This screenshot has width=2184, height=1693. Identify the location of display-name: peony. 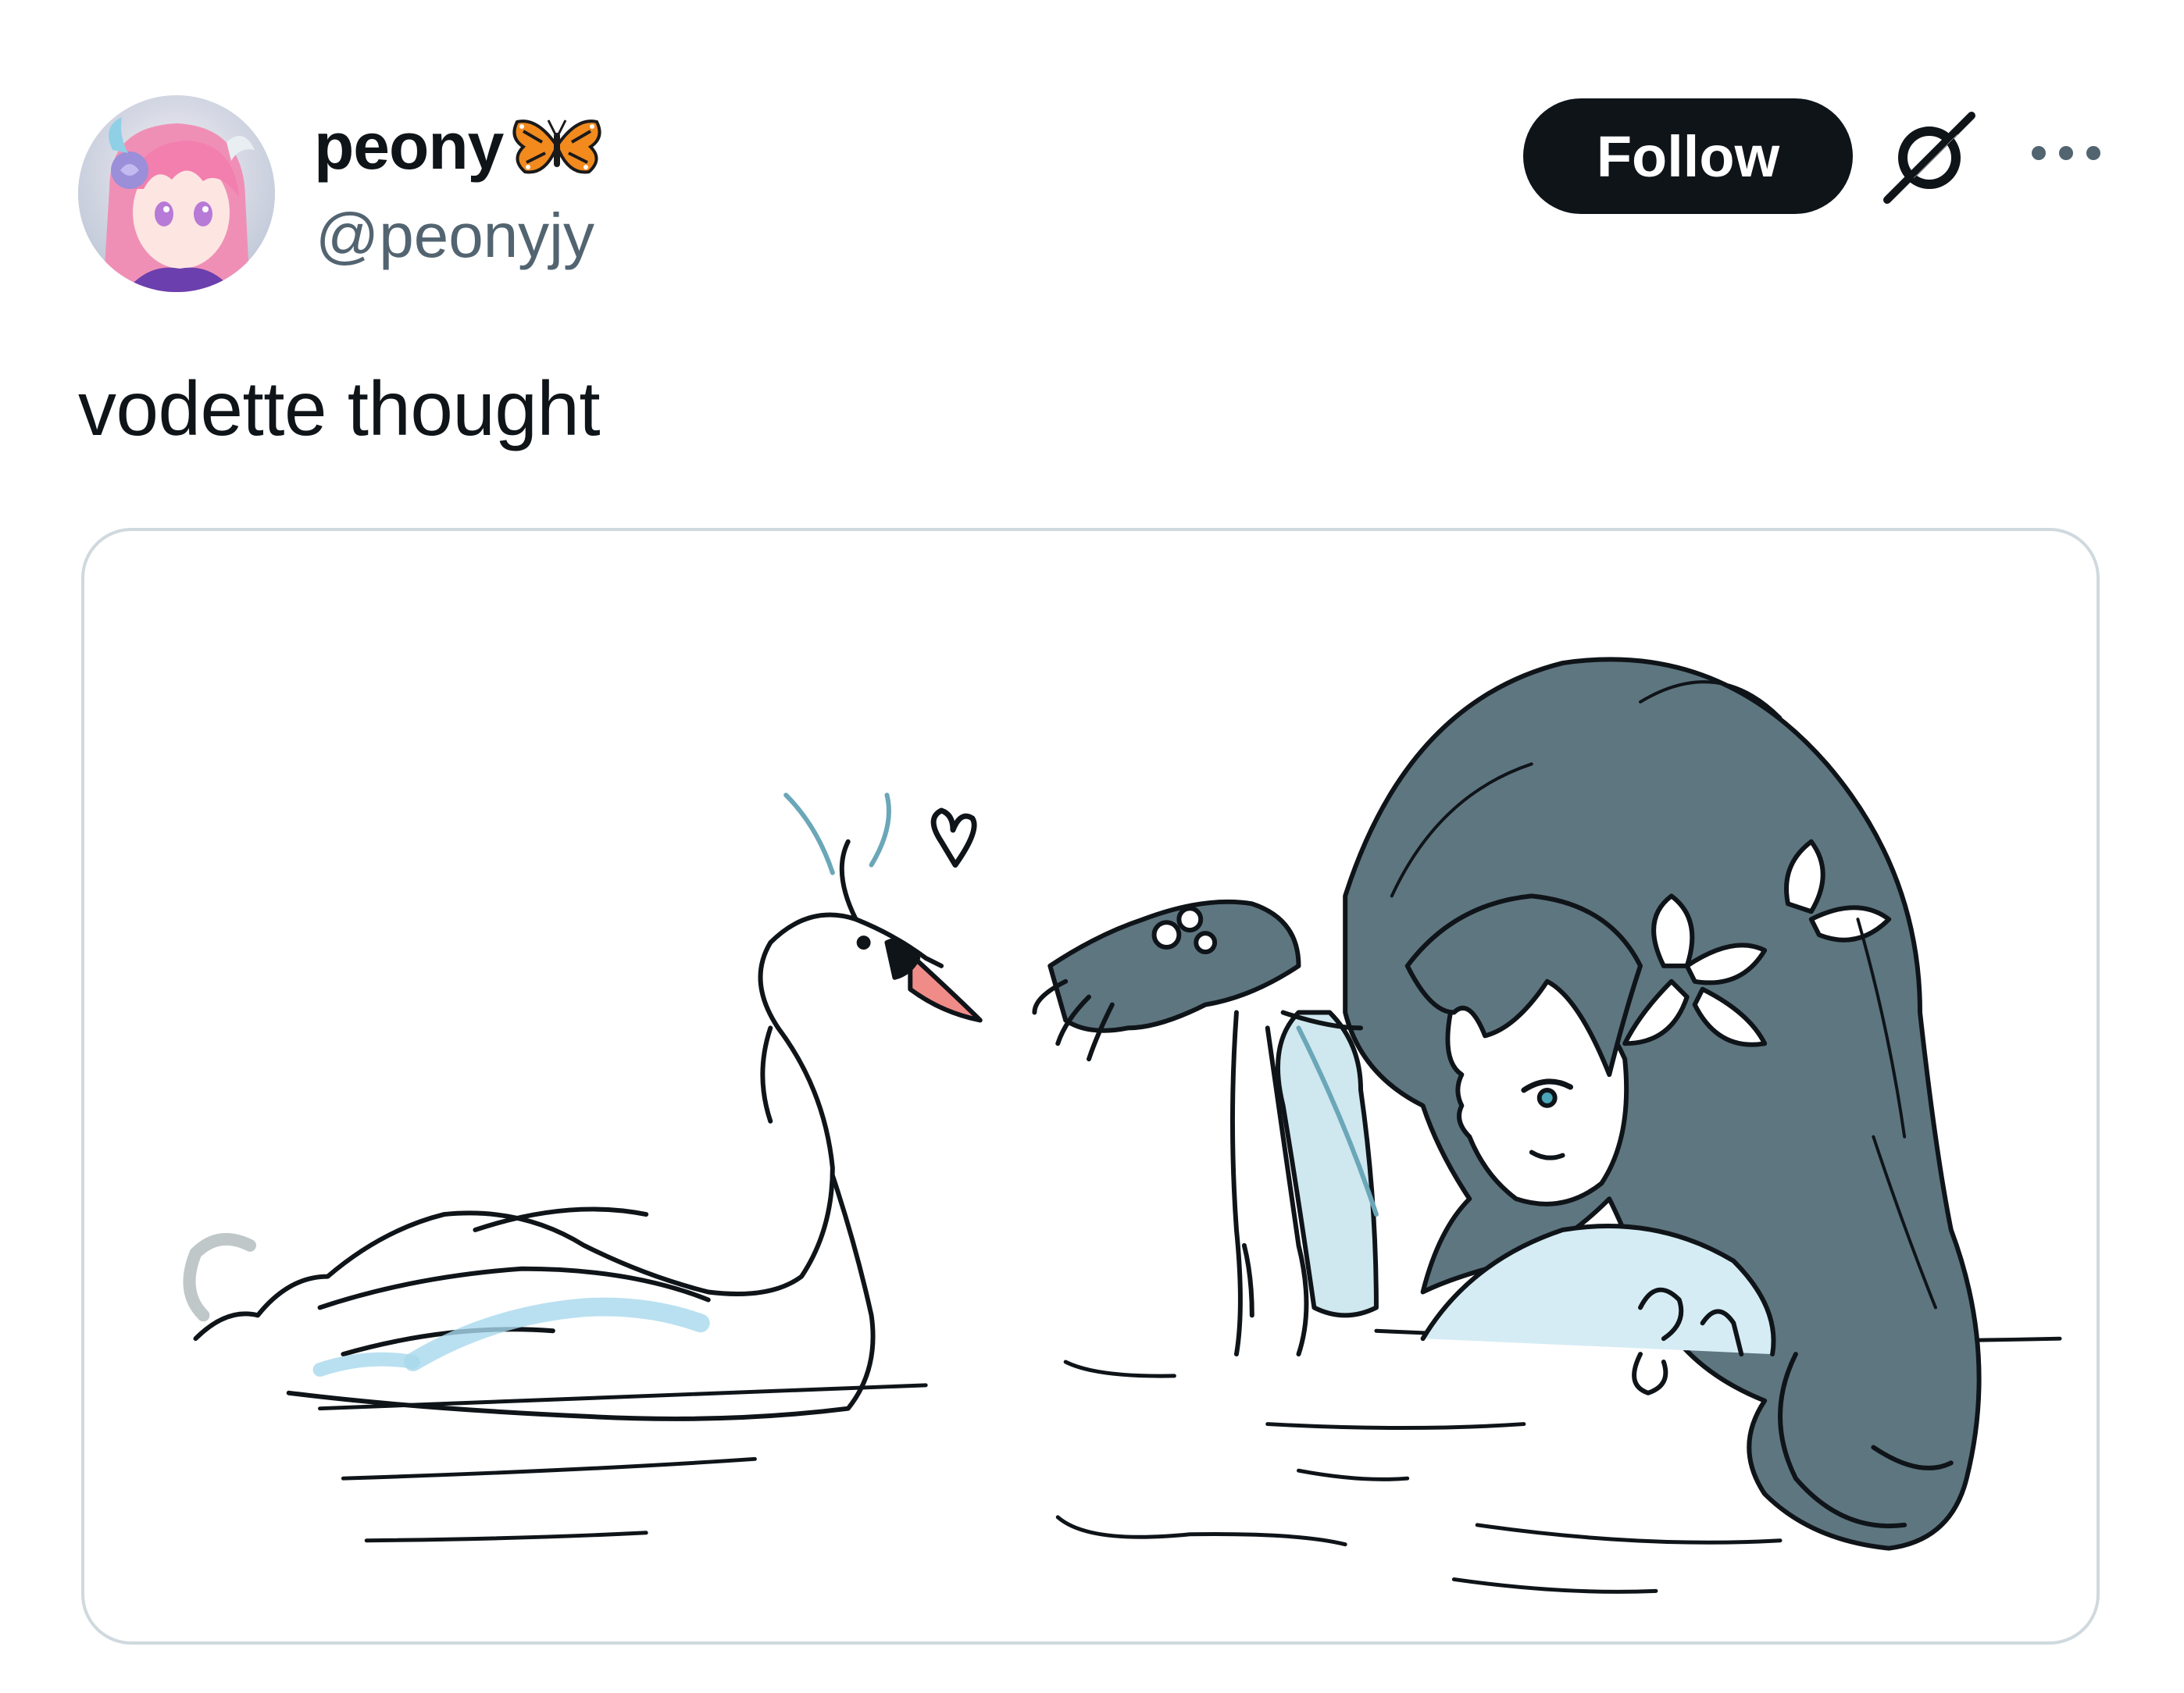
(409, 146).